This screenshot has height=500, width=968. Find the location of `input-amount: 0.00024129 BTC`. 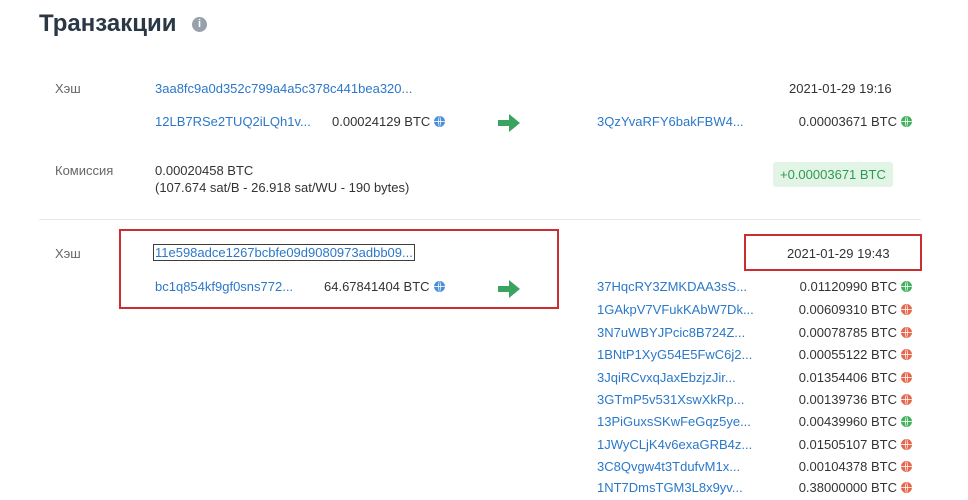

input-amount: 0.00024129 BTC is located at coordinates (389, 121).